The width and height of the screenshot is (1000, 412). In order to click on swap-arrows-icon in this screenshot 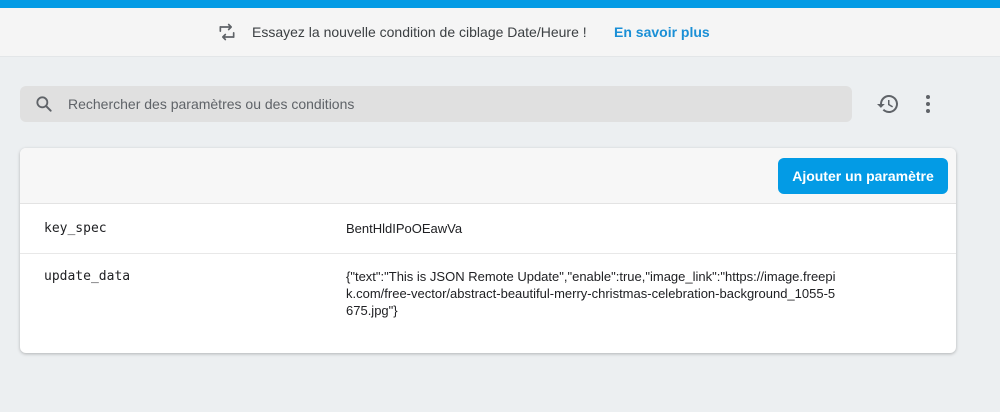, I will do `click(227, 32)`.